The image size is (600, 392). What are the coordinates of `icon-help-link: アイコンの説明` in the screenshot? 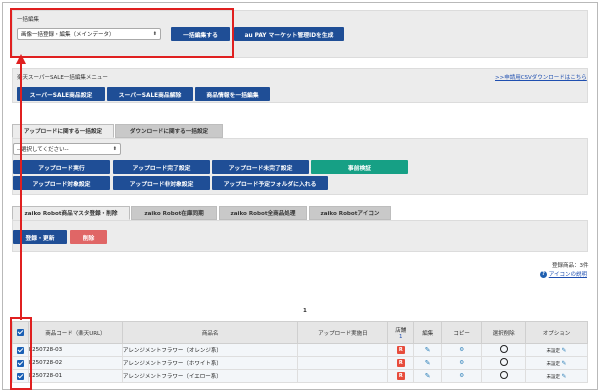 It's located at (568, 275).